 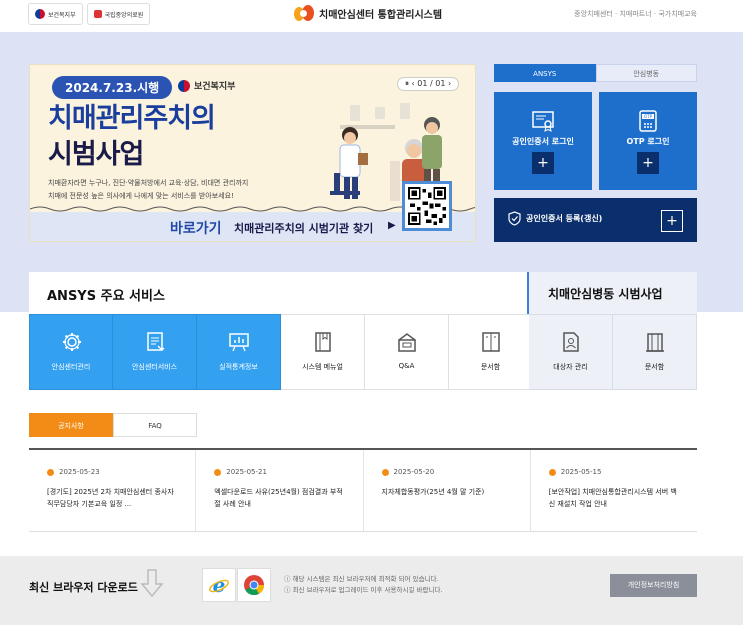 What do you see at coordinates (514, 218) in the screenshot?
I see `shield-check-icon` at bounding box center [514, 218].